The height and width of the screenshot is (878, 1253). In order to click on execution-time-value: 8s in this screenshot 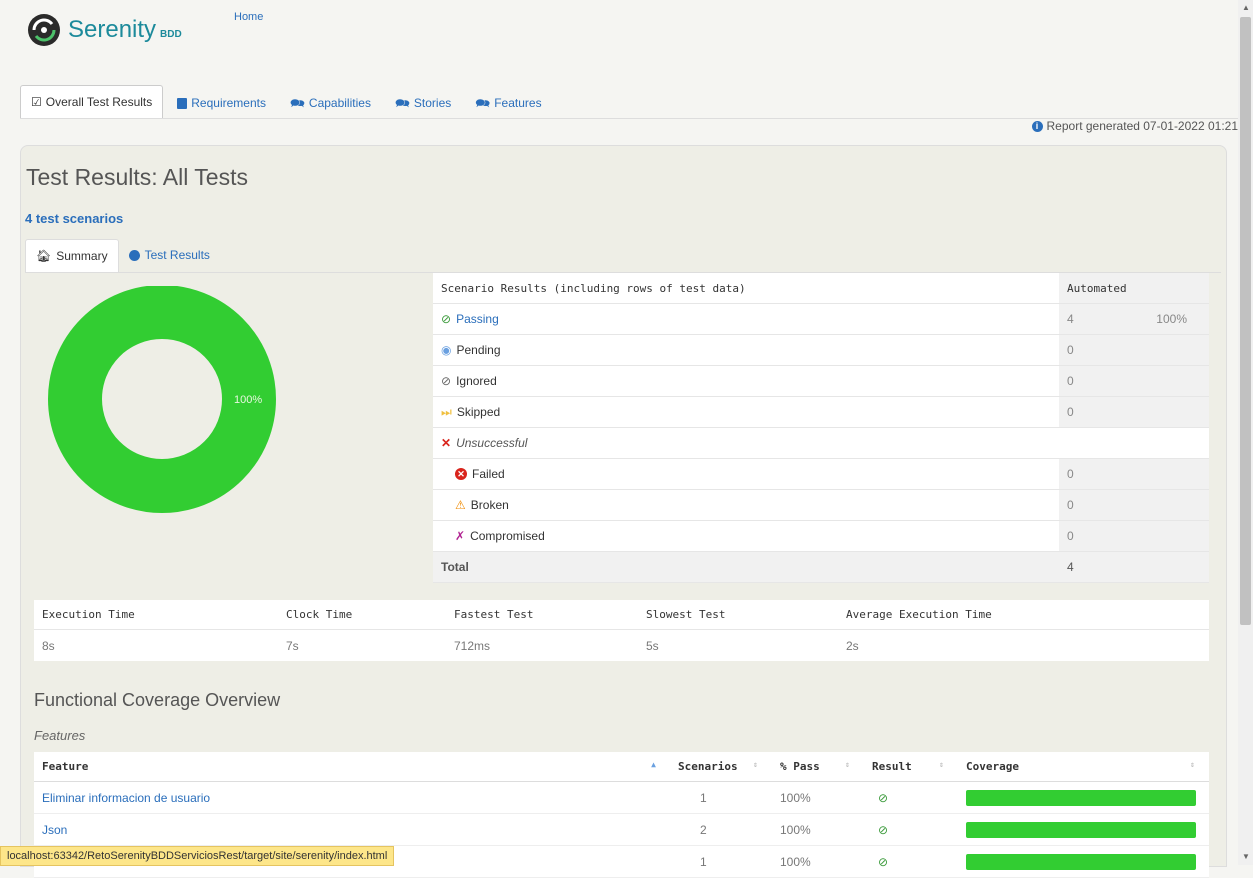, I will do `click(48, 645)`.